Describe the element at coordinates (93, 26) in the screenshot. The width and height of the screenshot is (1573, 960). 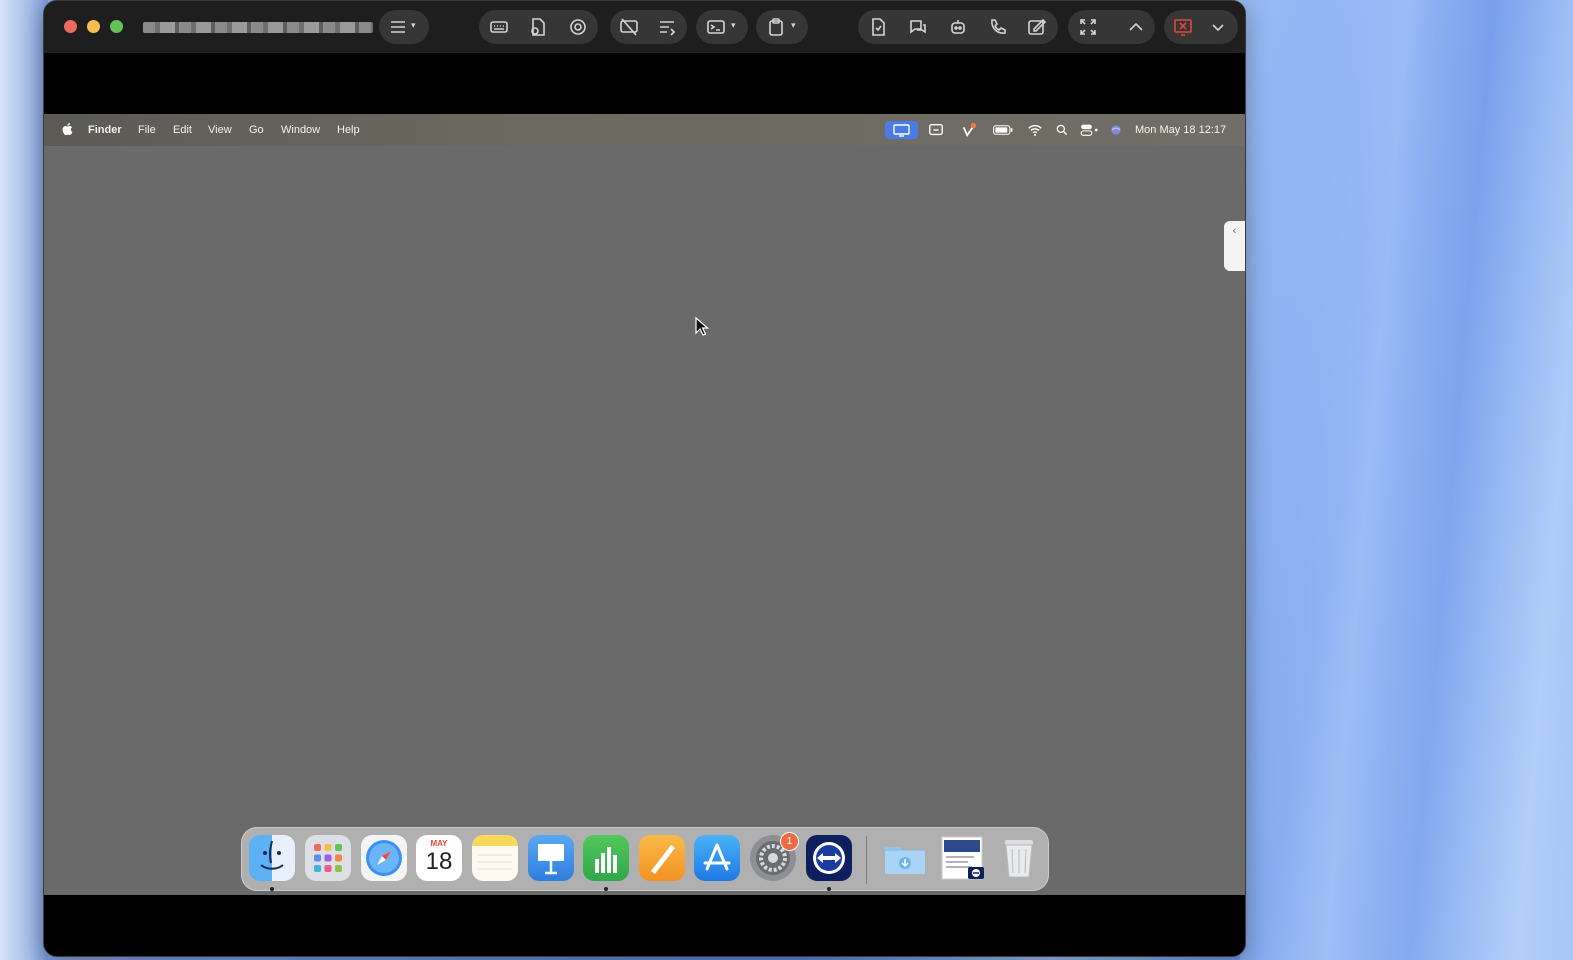
I see `minimize-window-button` at that location.